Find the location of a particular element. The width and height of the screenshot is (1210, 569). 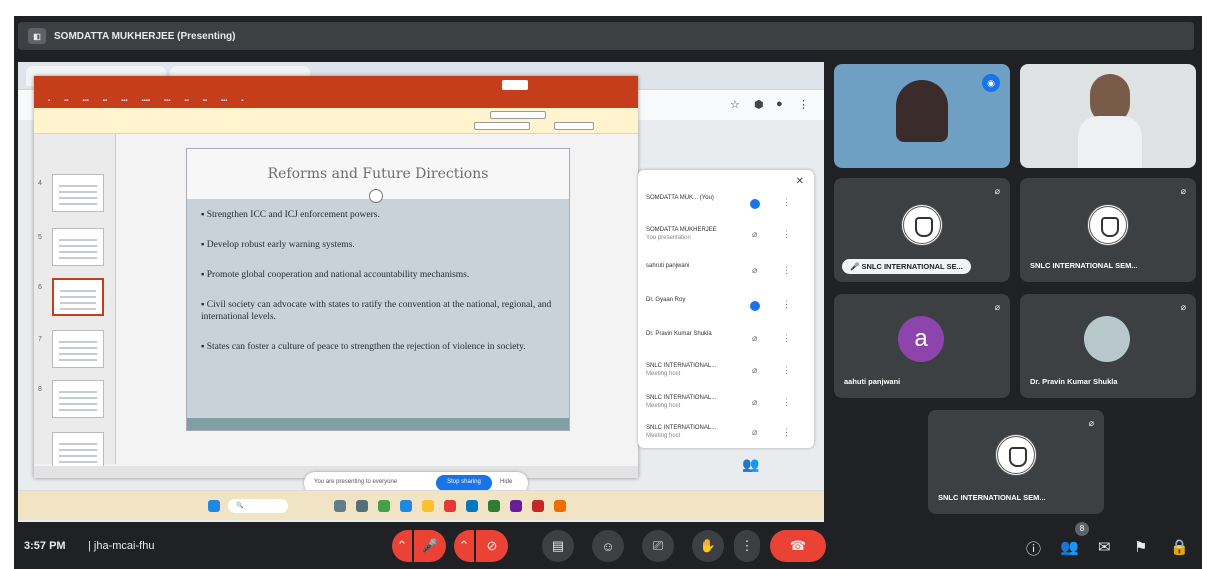

camera-options-button: ⌃ is located at coordinates (464, 546).